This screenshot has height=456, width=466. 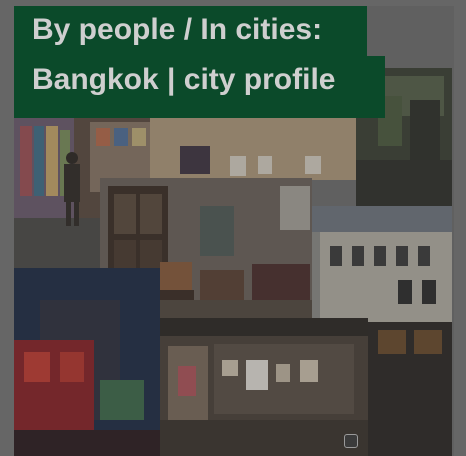 What do you see at coordinates (382, 264) in the screenshot?
I see `photo-colonial-building` at bounding box center [382, 264].